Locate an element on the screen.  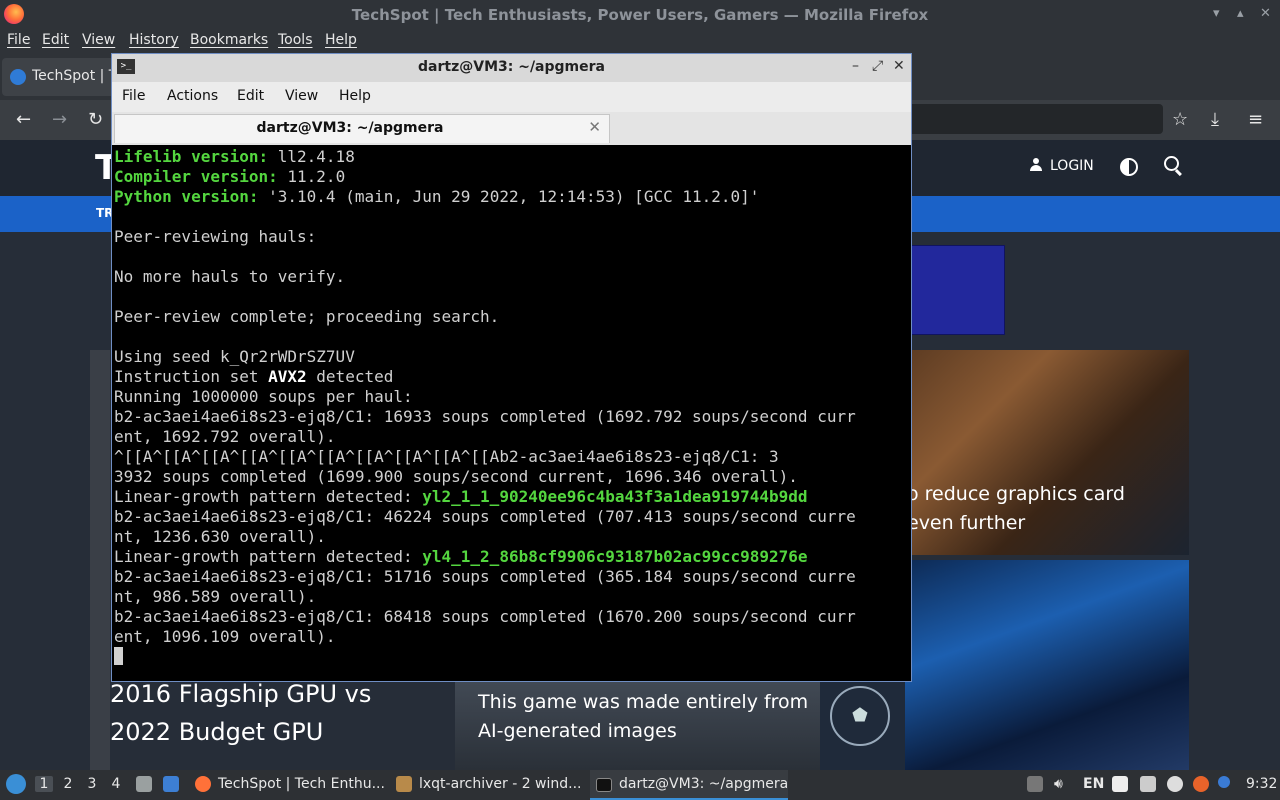
clipboard-icon is located at coordinates (1035, 784).